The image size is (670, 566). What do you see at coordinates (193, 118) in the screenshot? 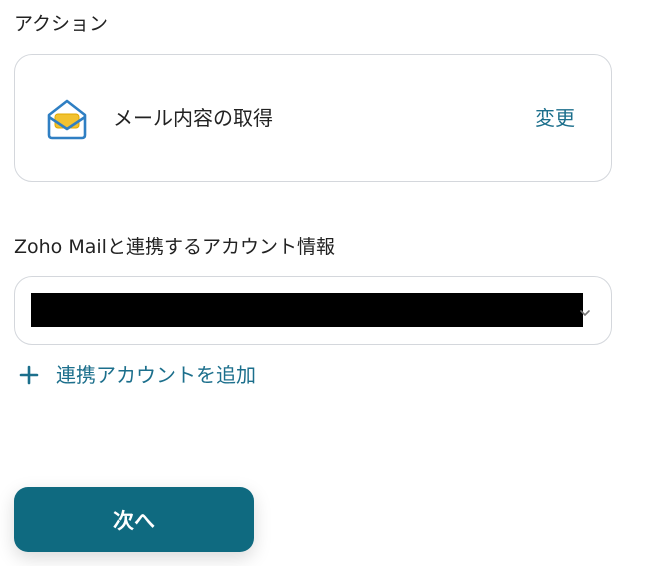
I see `action-name: メール内容の取得` at bounding box center [193, 118].